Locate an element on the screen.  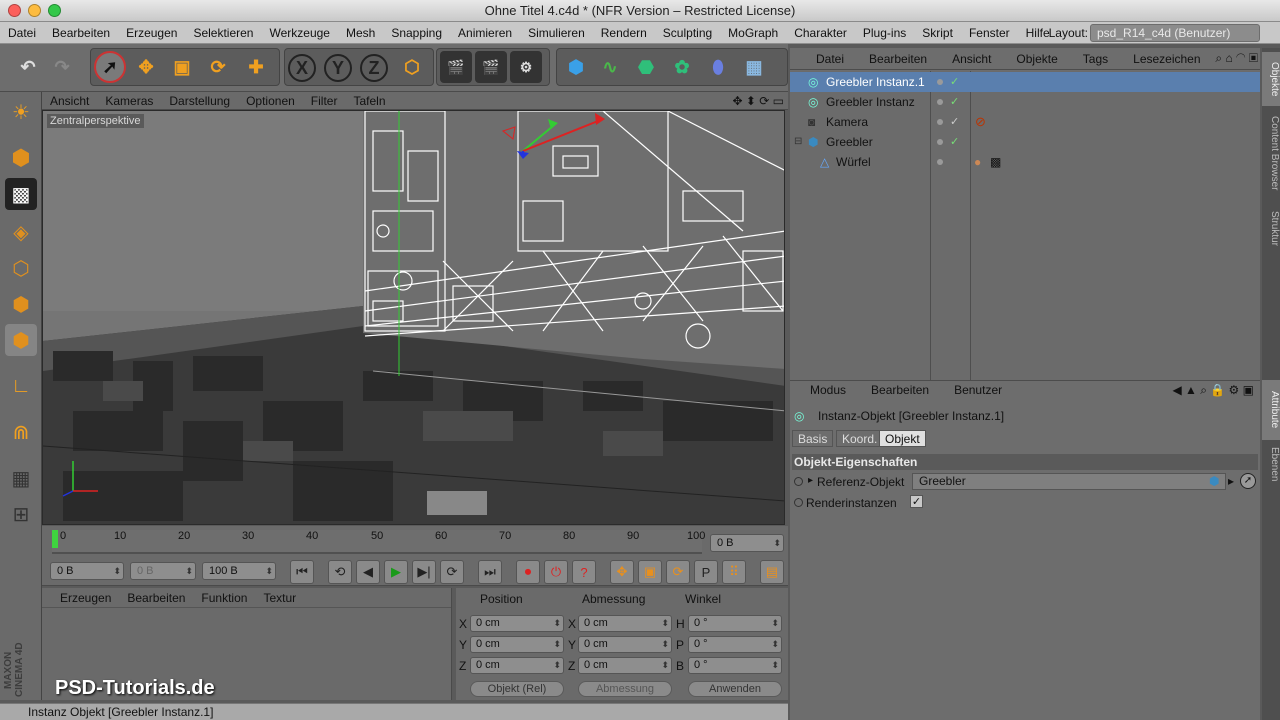
layout-select: psd_R14_c4d (Benutzer) is located at coordinates (1175, 33).